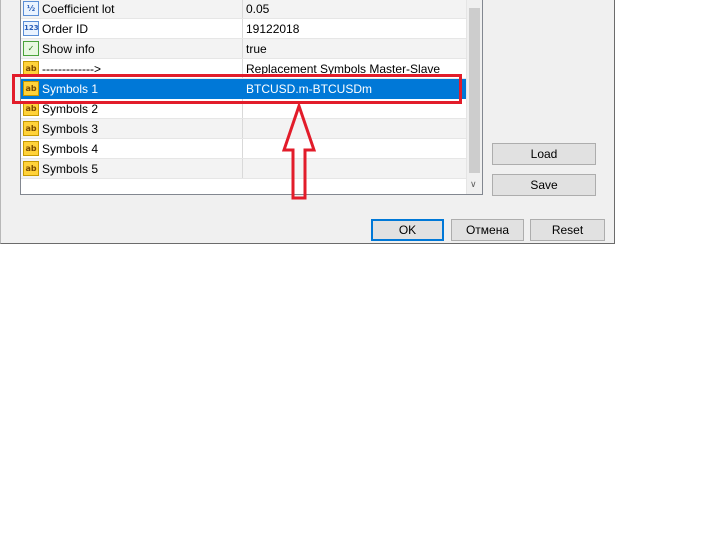 This screenshot has width=702, height=555. Describe the element at coordinates (132, 88) in the screenshot. I see `parameter-name-cell: ab Symbols 1` at that location.